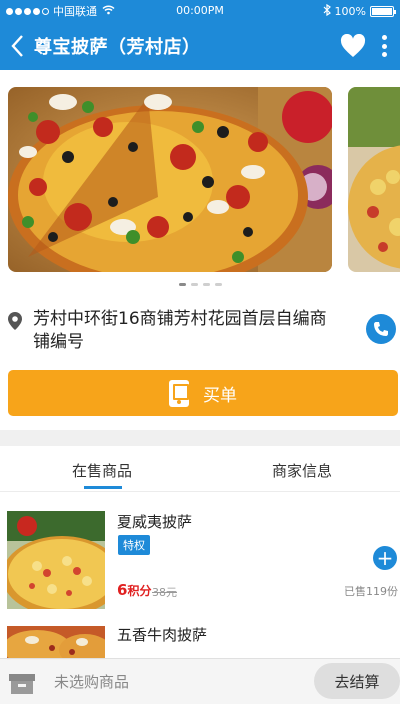 This screenshot has width=400, height=704. Describe the element at coordinates (122, 590) in the screenshot. I see `price-value: 6` at that location.